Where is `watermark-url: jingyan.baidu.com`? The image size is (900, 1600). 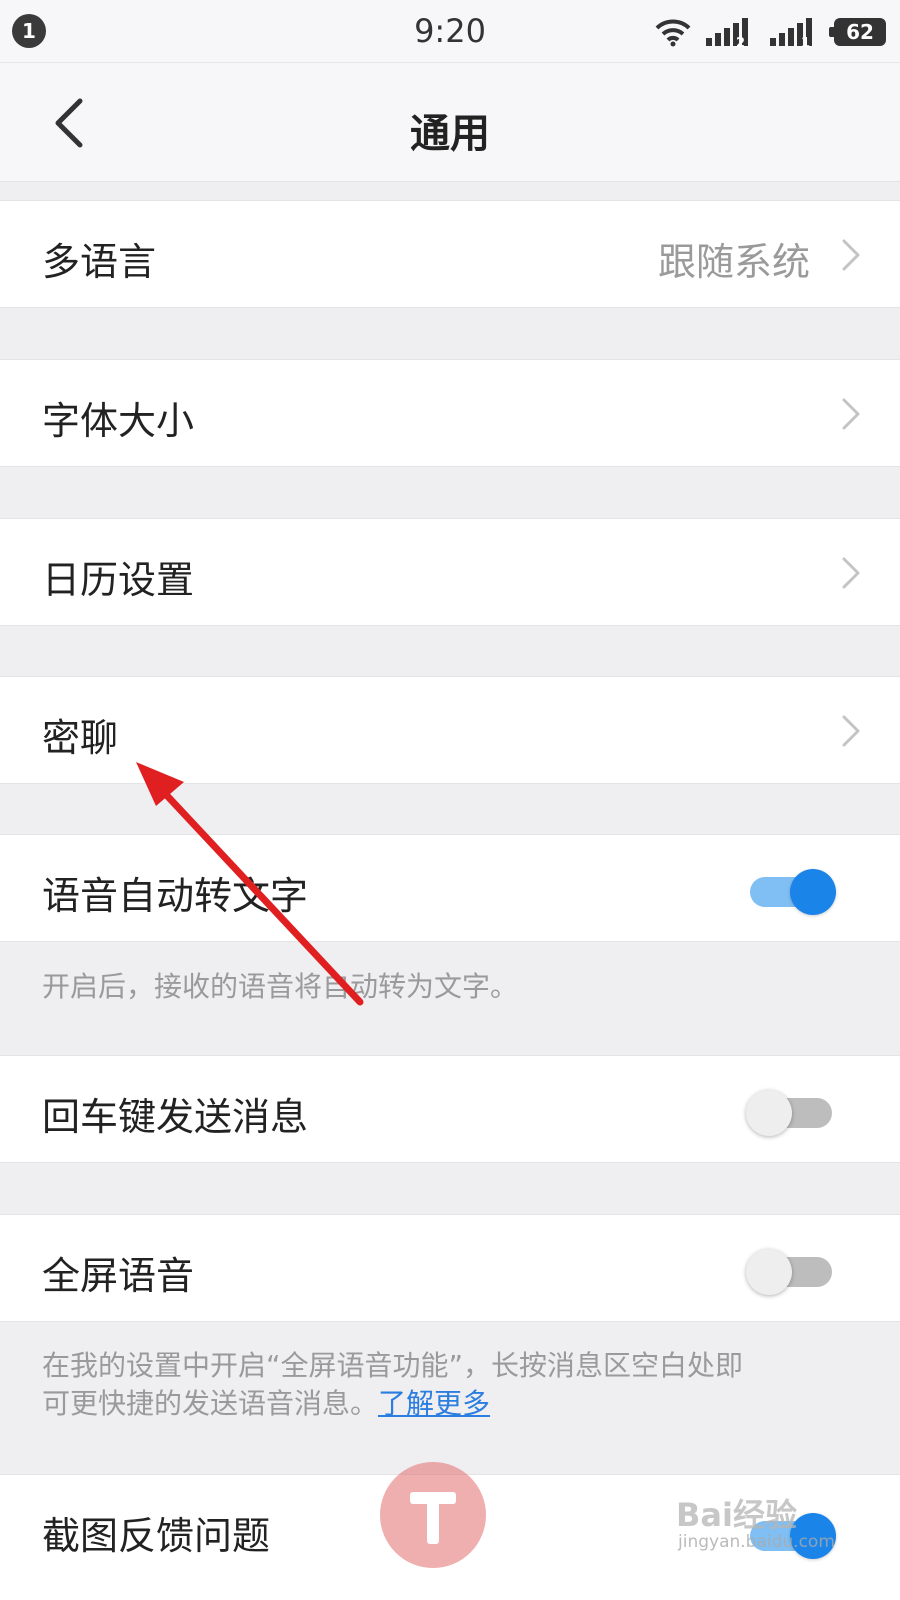 watermark-url: jingyan.baidu.com is located at coordinates (756, 1542).